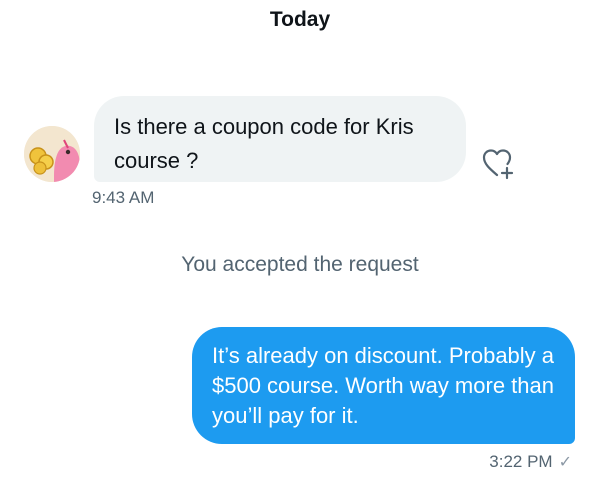  Describe the element at coordinates (123, 197) in the screenshot. I see `incoming-message-time: 9:43 AM` at that location.